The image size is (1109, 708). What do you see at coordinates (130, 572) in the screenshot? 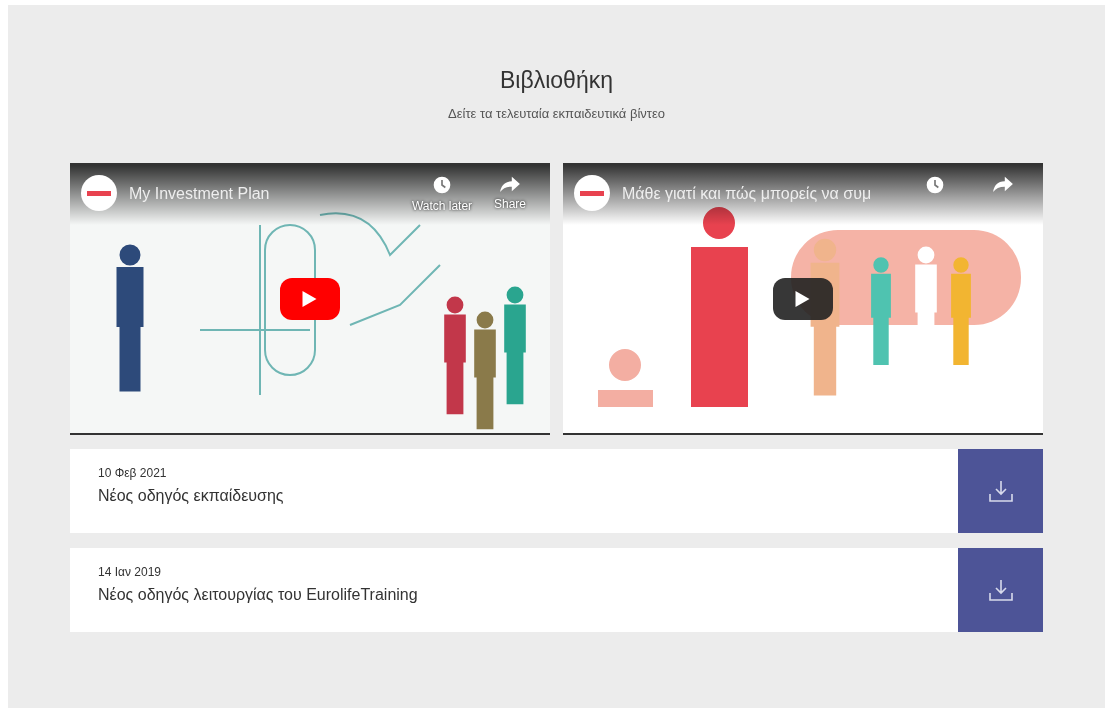
I see `document-date: 14 Ιαν 2019` at bounding box center [130, 572].